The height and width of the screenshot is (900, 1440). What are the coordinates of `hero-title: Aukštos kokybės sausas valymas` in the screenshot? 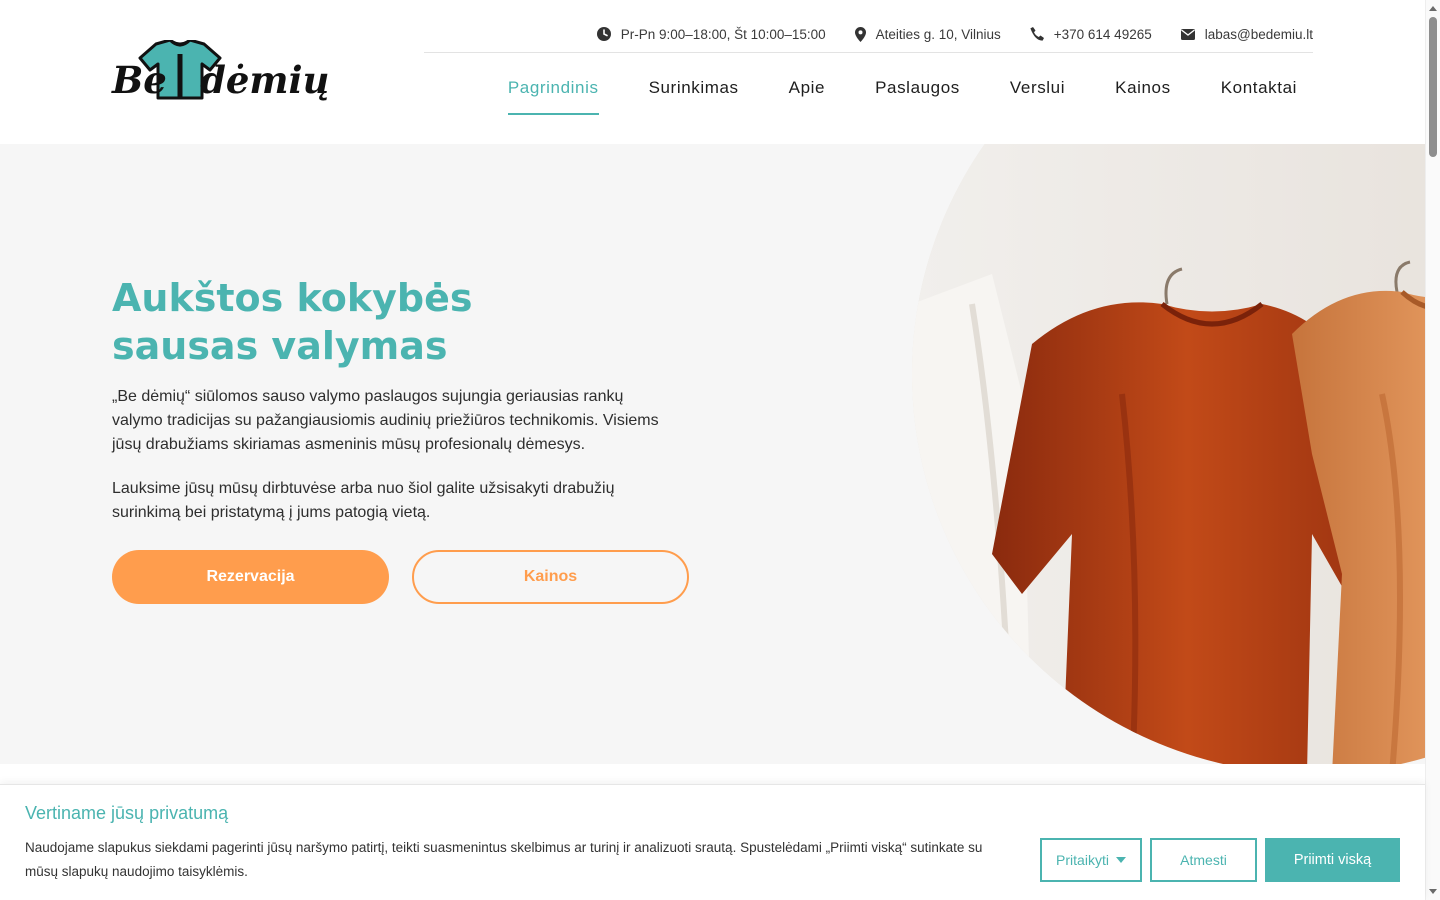 It's located at (412, 322).